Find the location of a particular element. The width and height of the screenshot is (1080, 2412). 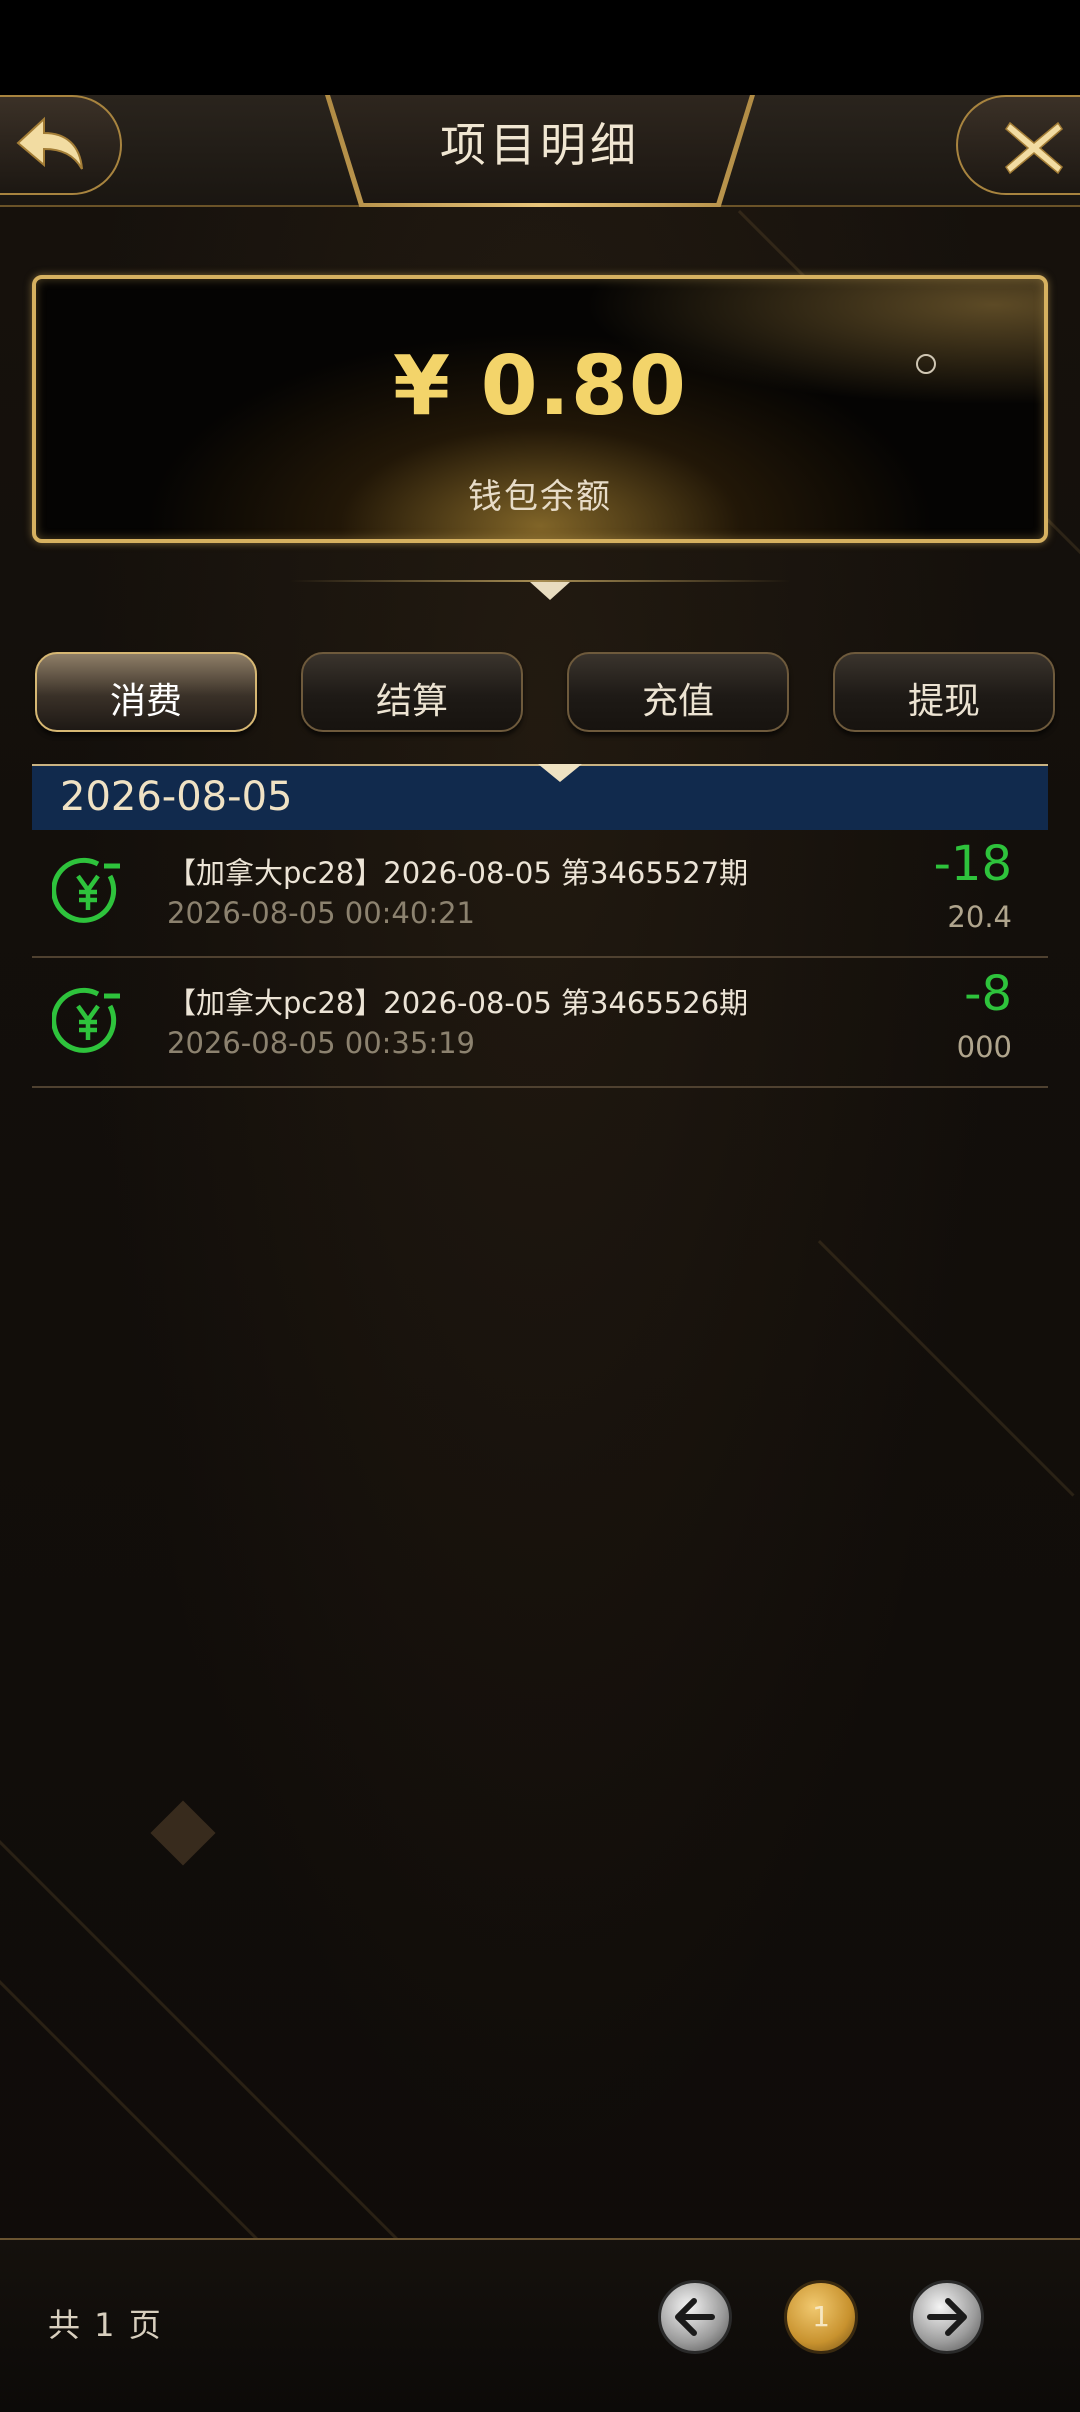

record-balance: 20.4 is located at coordinates (979, 917).